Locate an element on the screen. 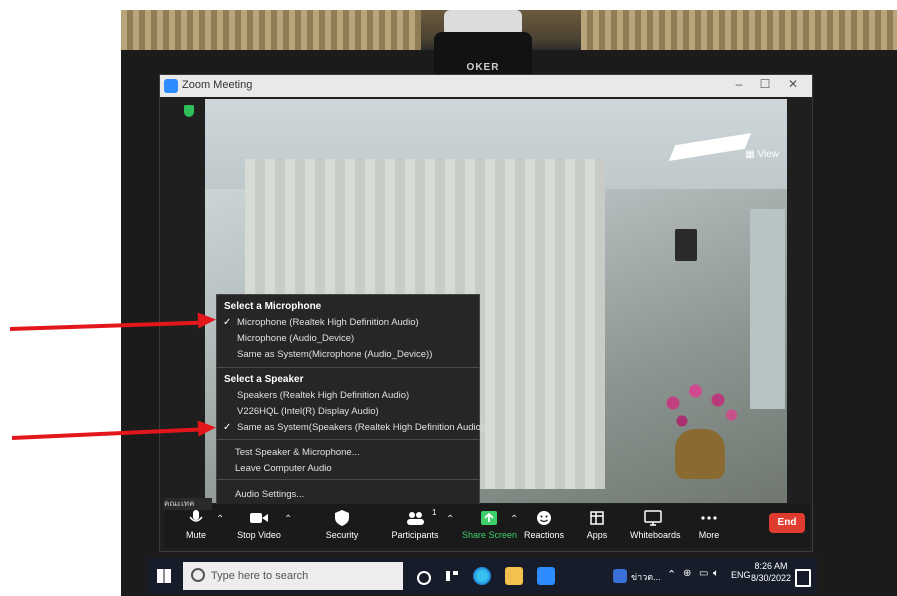 The height and width of the screenshot is (596, 897). network-icon: ⊕ is located at coordinates (687, 573).